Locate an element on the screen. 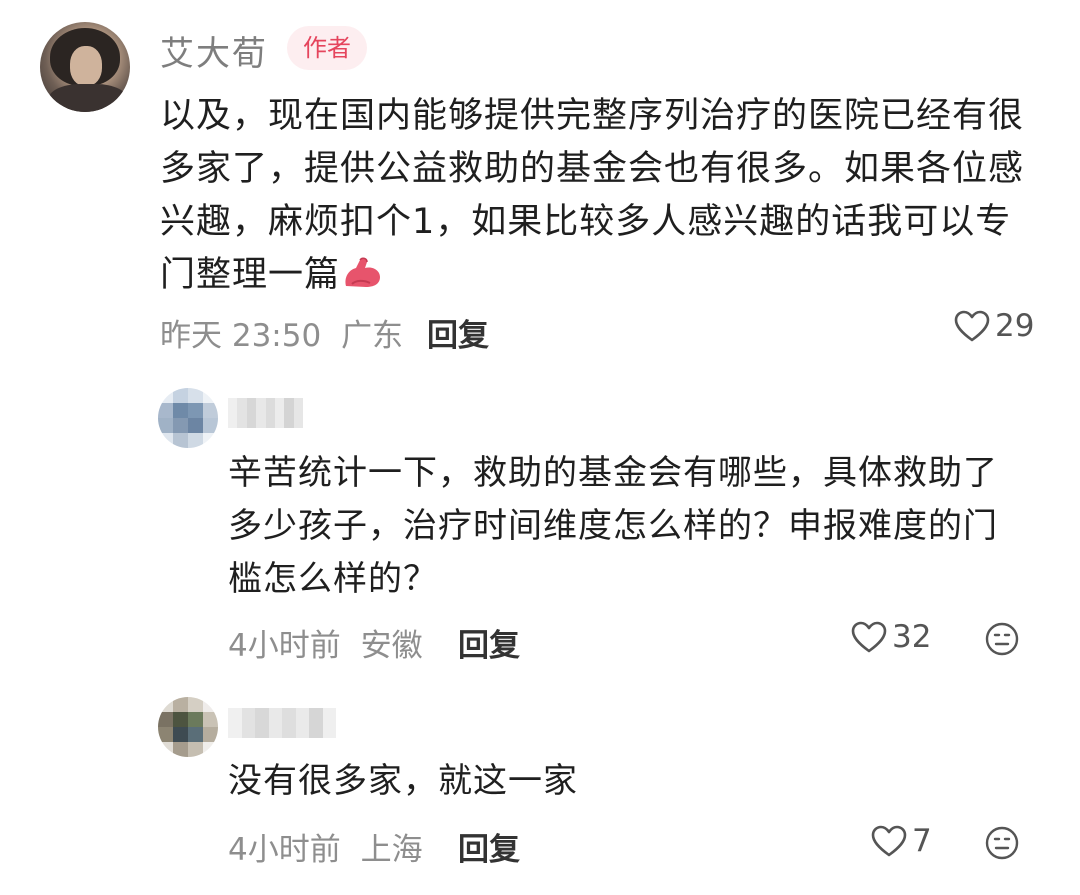  author-badge: 作者 is located at coordinates (327, 48).